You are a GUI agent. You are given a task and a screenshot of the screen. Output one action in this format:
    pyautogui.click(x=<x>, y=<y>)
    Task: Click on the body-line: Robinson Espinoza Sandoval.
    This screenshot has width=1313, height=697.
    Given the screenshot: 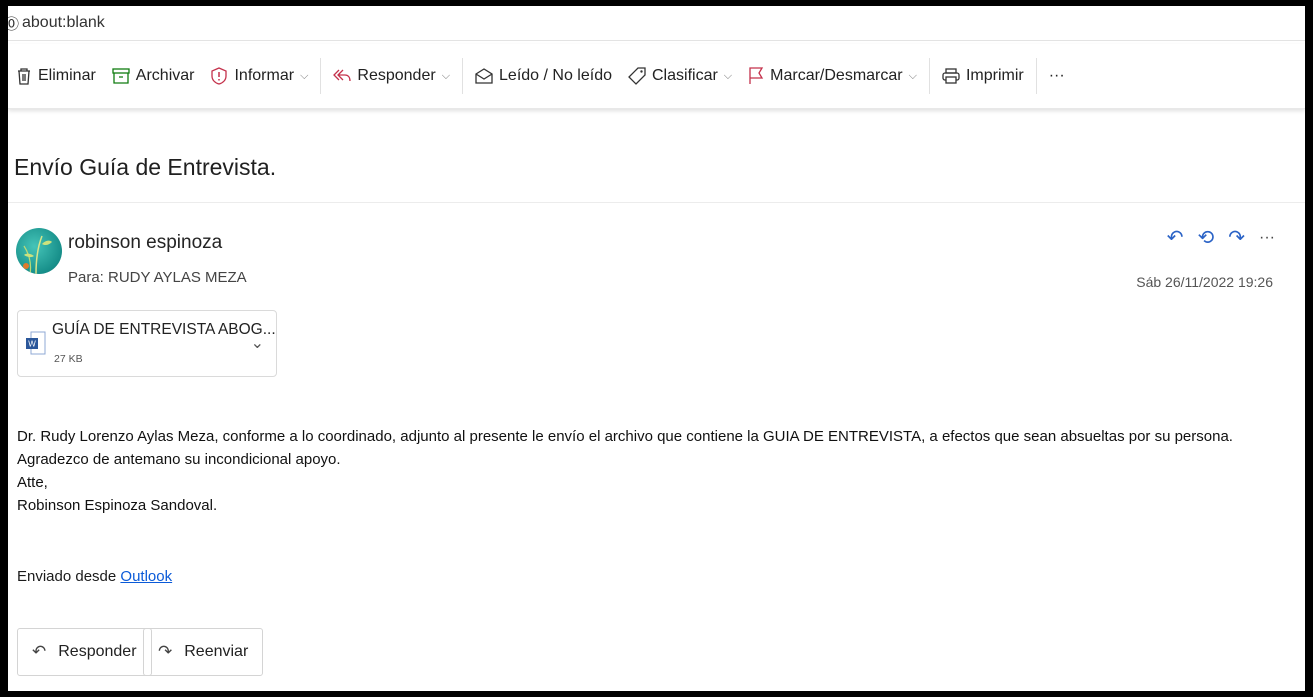 What is the action you would take?
    pyautogui.click(x=117, y=505)
    